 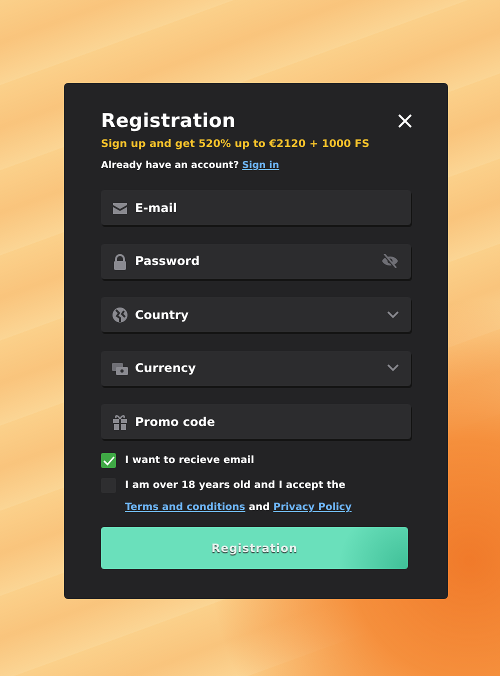 What do you see at coordinates (170, 165) in the screenshot?
I see `account-prompt: Already have an account?` at bounding box center [170, 165].